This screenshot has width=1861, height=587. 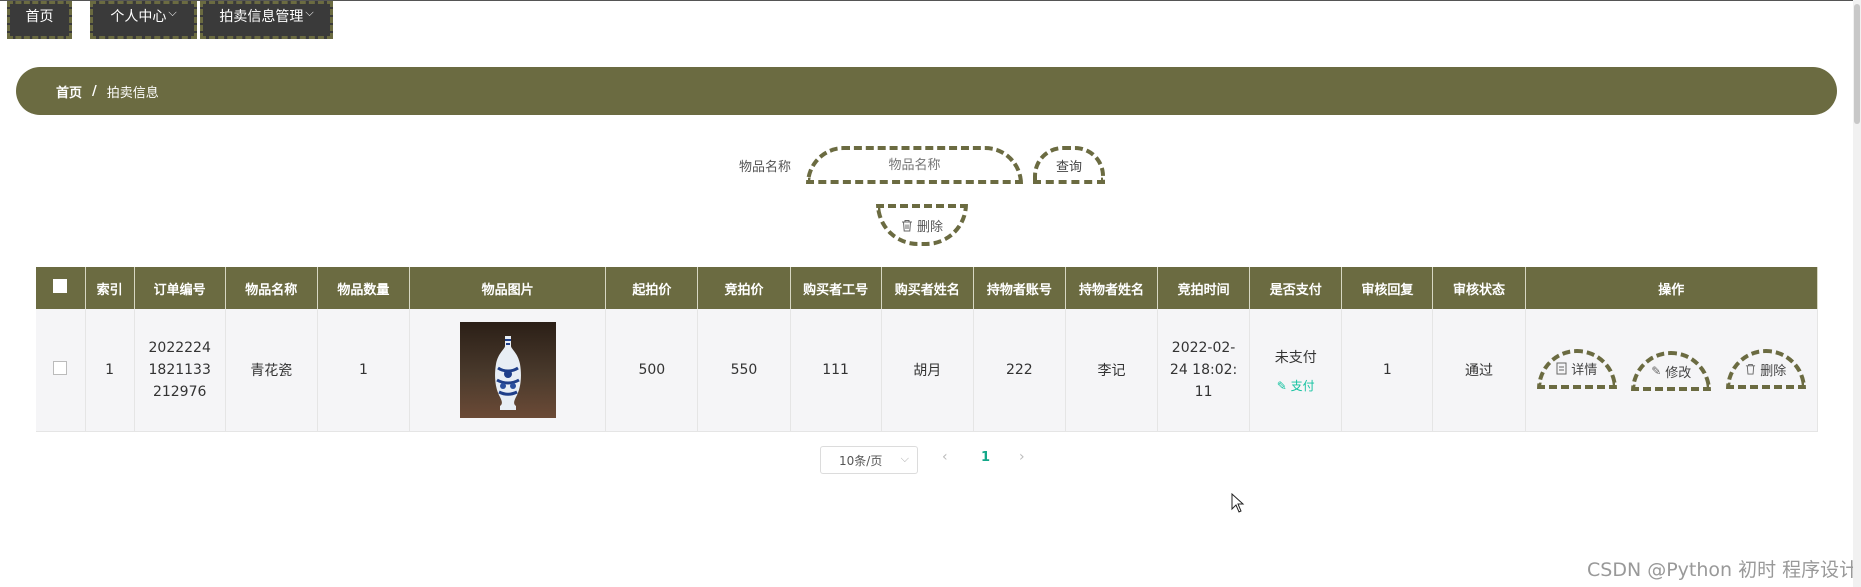 I want to click on bulk-delete-label: 删除, so click(x=929, y=227).